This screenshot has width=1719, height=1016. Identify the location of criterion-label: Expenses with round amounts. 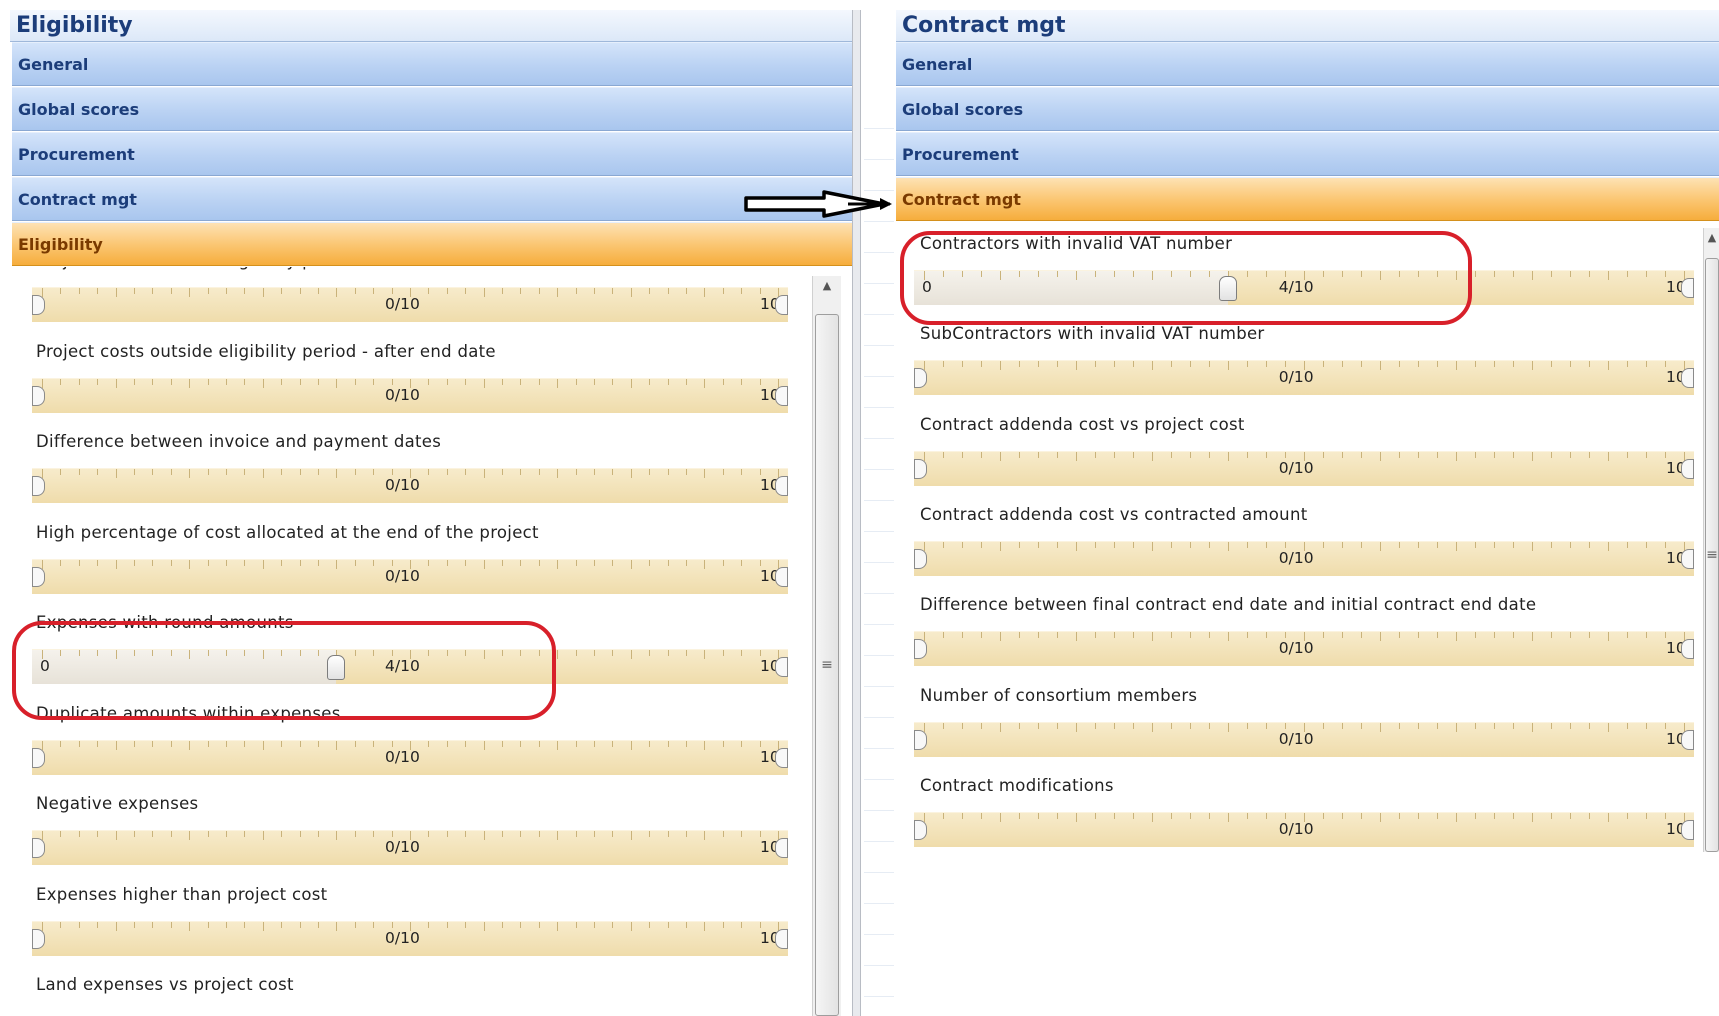
(165, 622).